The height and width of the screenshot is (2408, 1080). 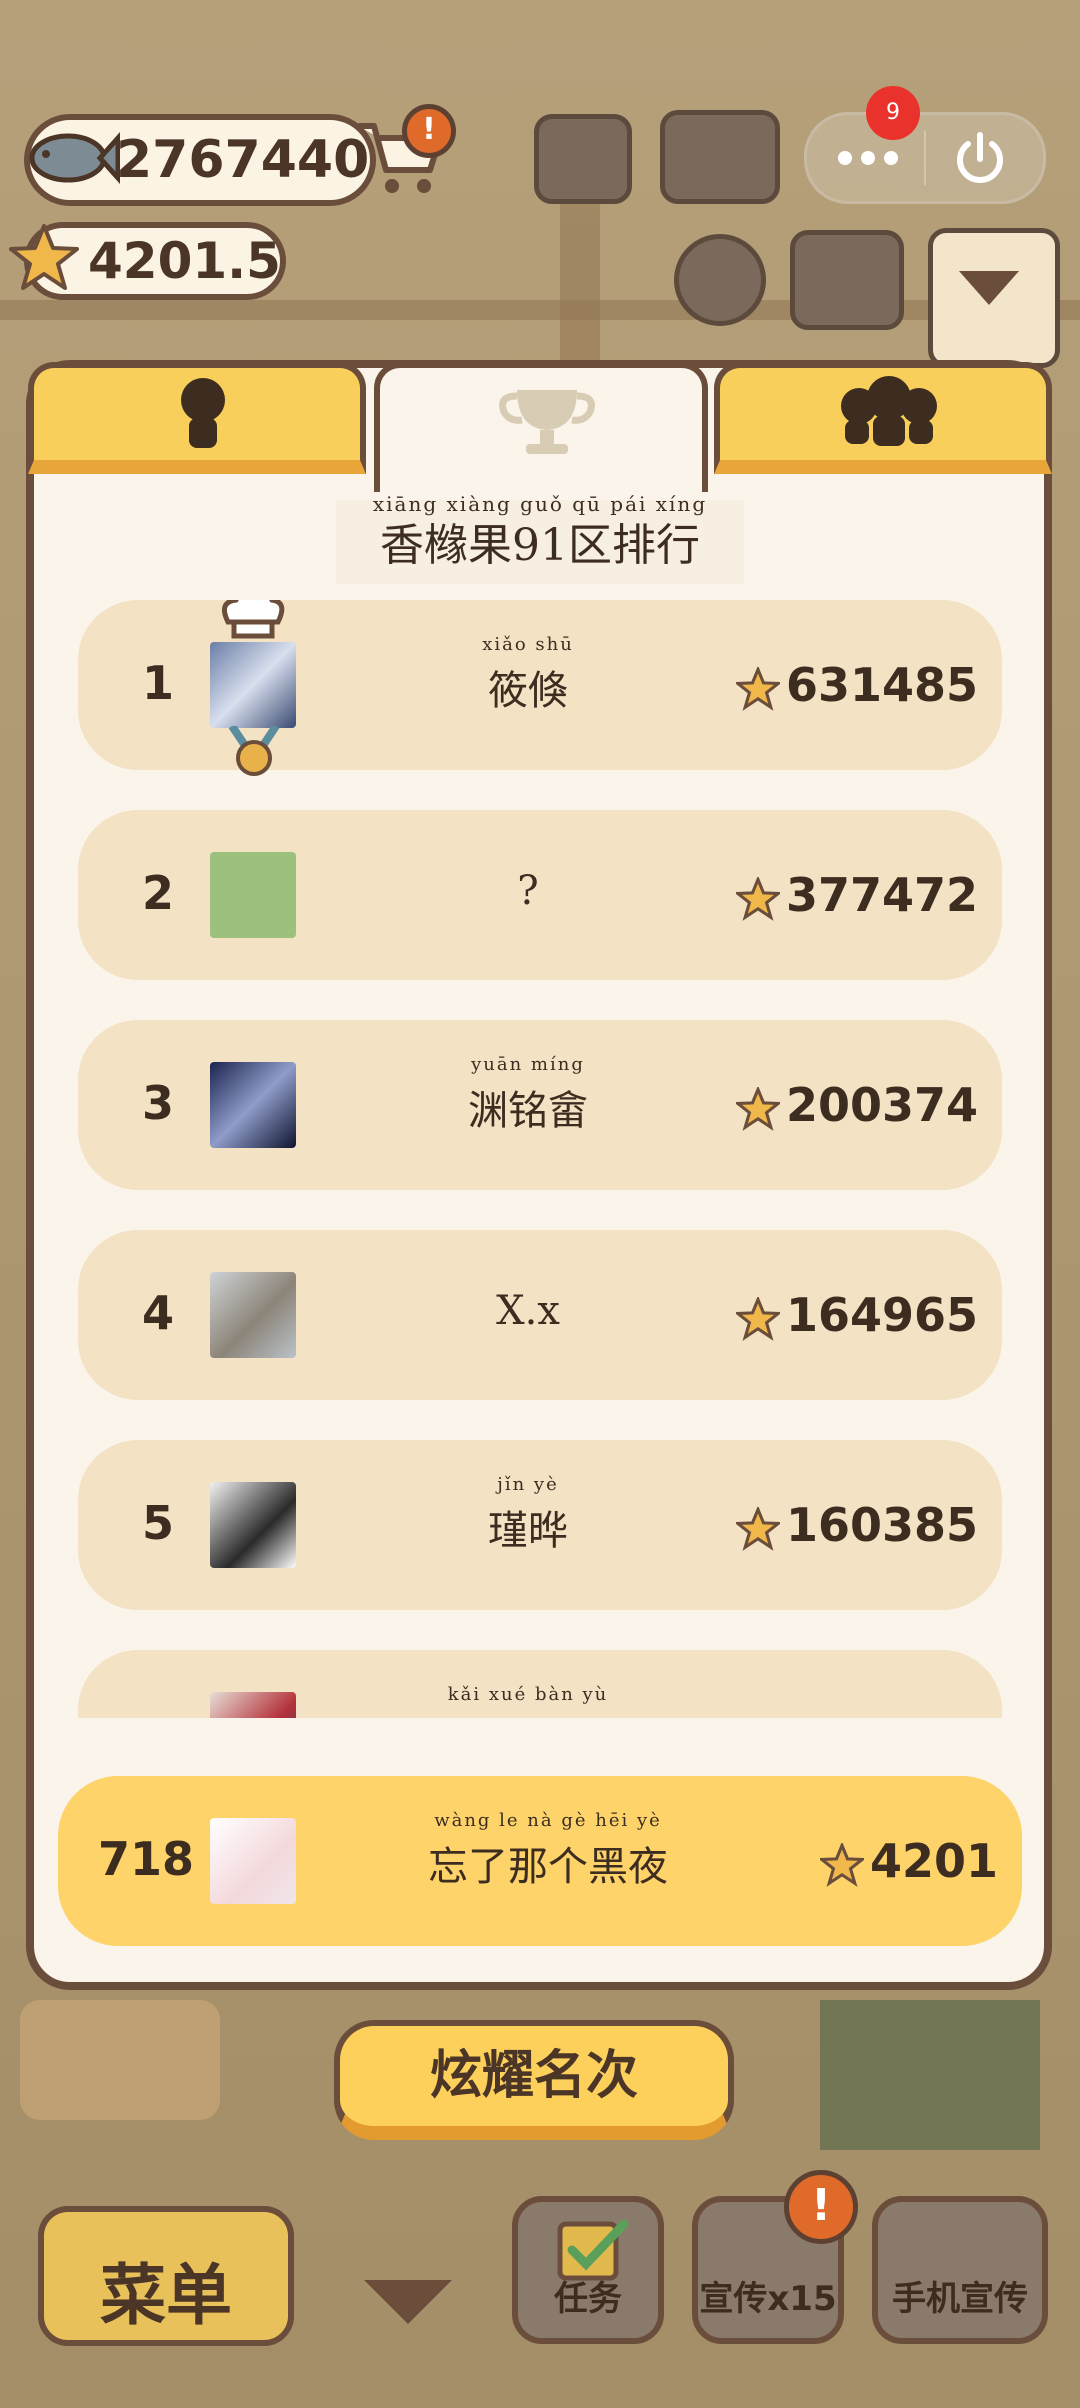 I want to click on shop-cart-icon: !, so click(x=403, y=152).